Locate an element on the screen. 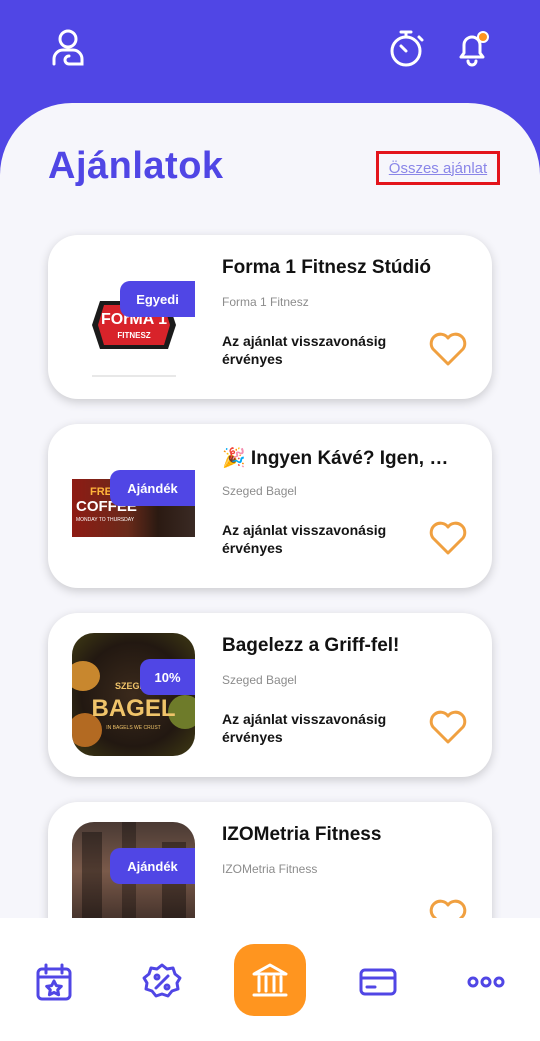  offer-partner: IZOMetria Fitness is located at coordinates (270, 869).